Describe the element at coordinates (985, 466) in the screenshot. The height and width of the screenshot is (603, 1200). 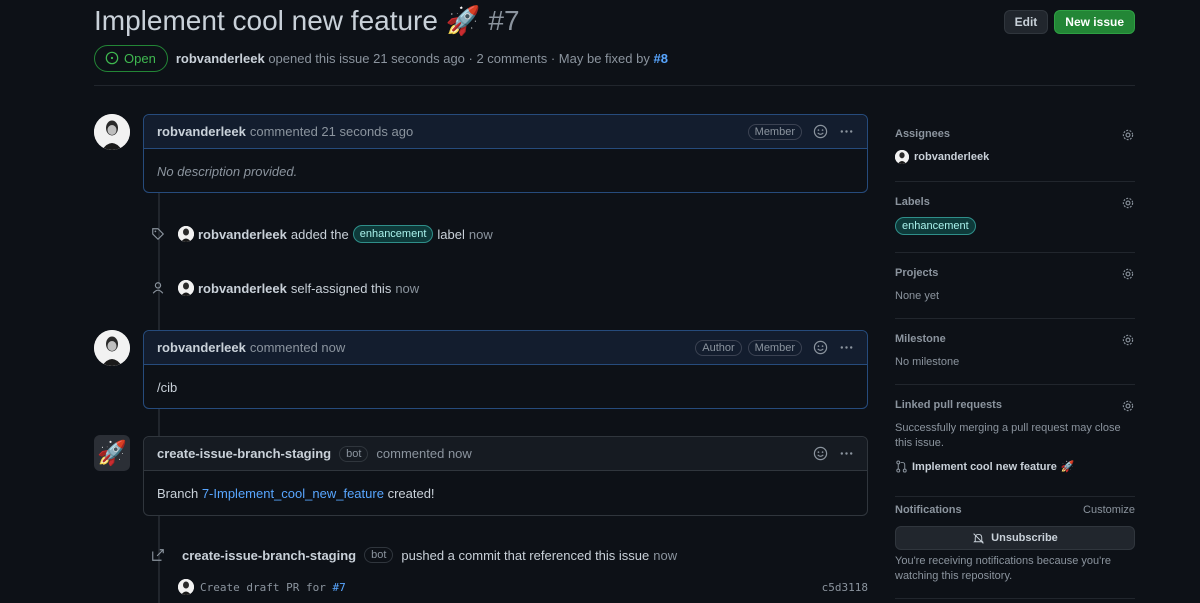
I see `linked-pr-entry: Implement cool new feature 🚀` at that location.